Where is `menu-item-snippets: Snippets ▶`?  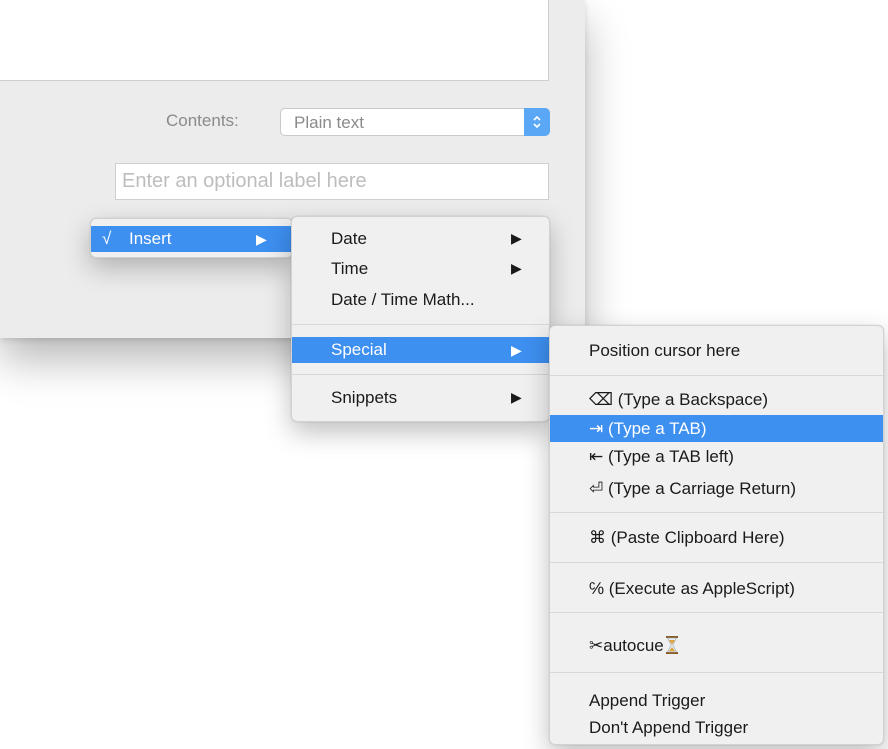 menu-item-snippets: Snippets ▶ is located at coordinates (420, 397).